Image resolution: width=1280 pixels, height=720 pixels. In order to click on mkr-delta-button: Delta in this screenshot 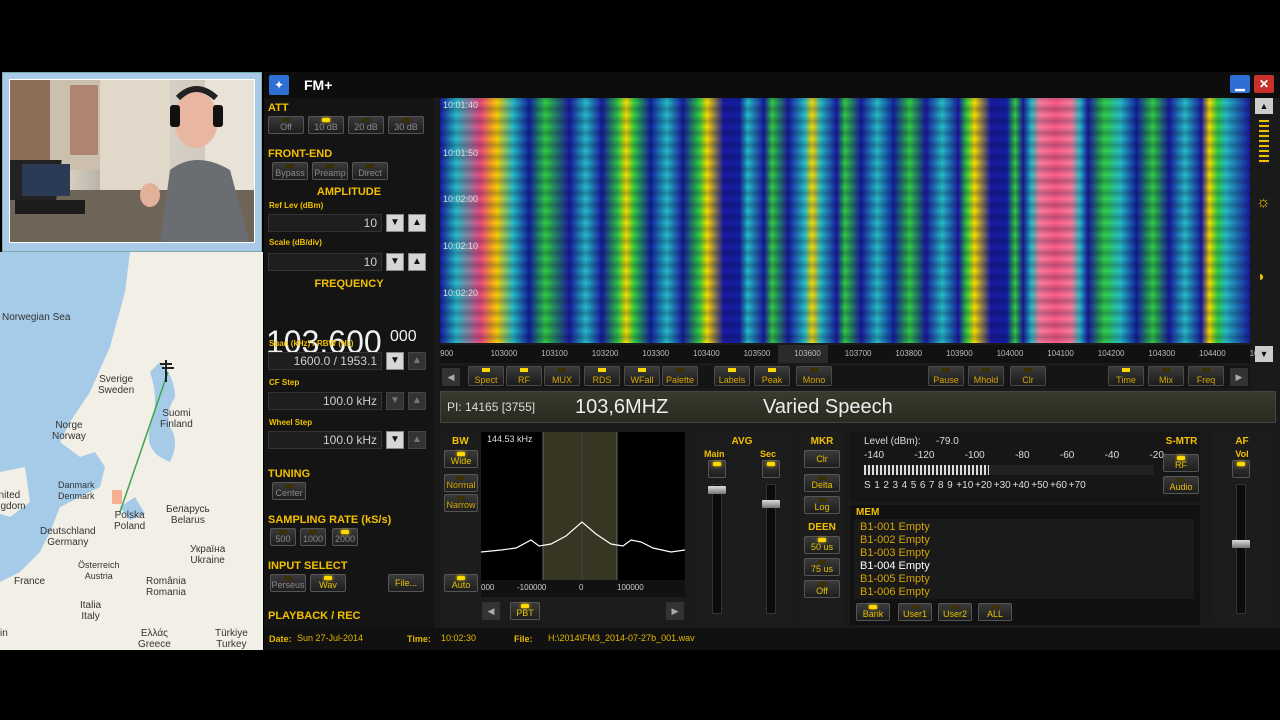, I will do `click(822, 483)`.